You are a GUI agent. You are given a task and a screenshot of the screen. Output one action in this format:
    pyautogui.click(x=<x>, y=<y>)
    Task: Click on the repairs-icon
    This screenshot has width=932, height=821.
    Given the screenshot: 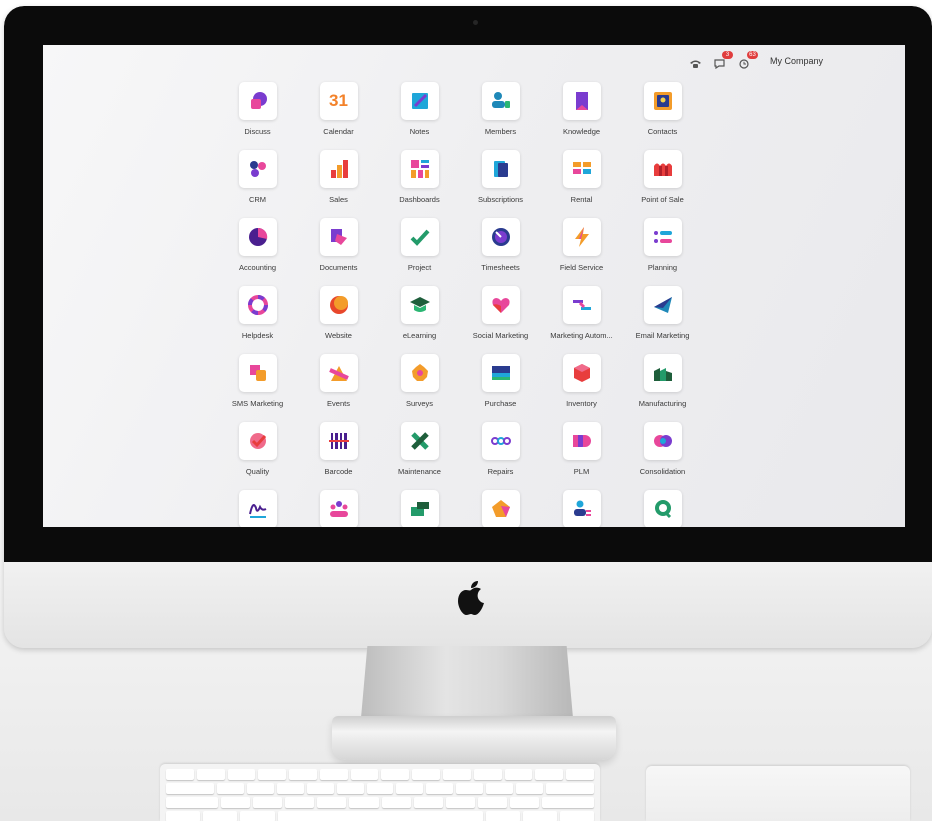 What is the action you would take?
    pyautogui.click(x=500, y=441)
    